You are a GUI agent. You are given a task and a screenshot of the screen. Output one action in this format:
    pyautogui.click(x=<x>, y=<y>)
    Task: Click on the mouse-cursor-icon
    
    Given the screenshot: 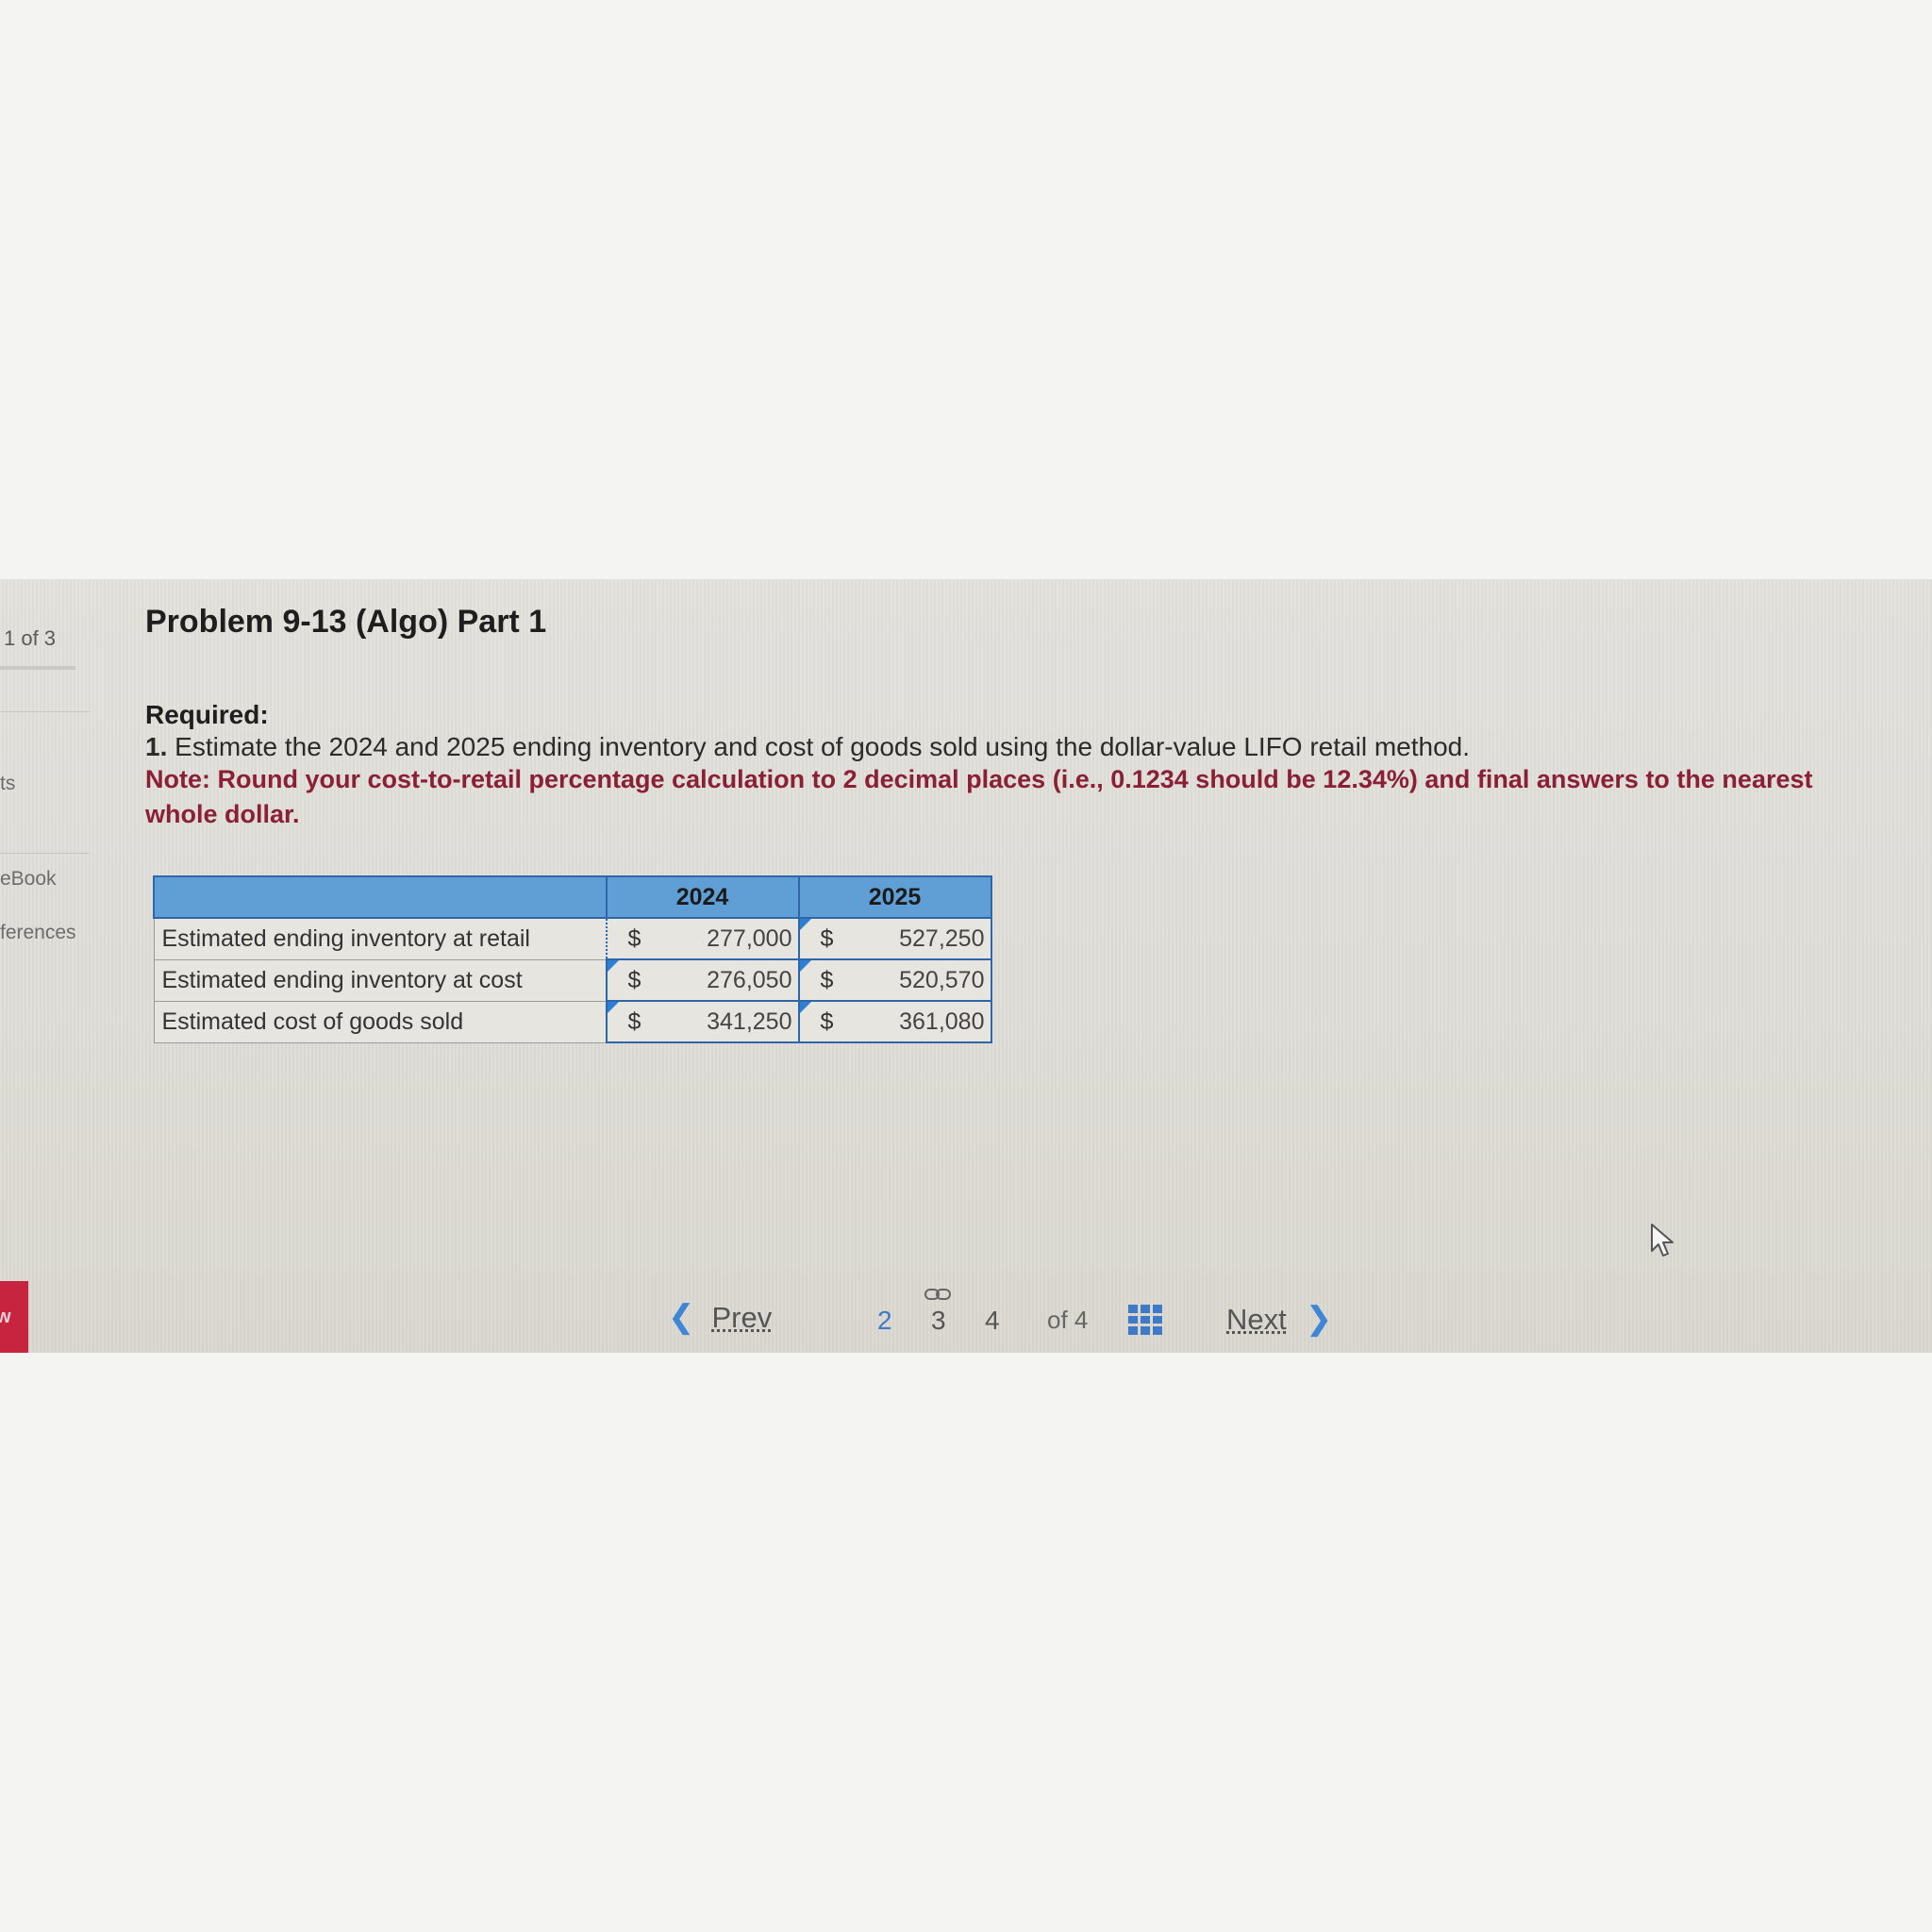 What is the action you would take?
    pyautogui.click(x=1662, y=1241)
    